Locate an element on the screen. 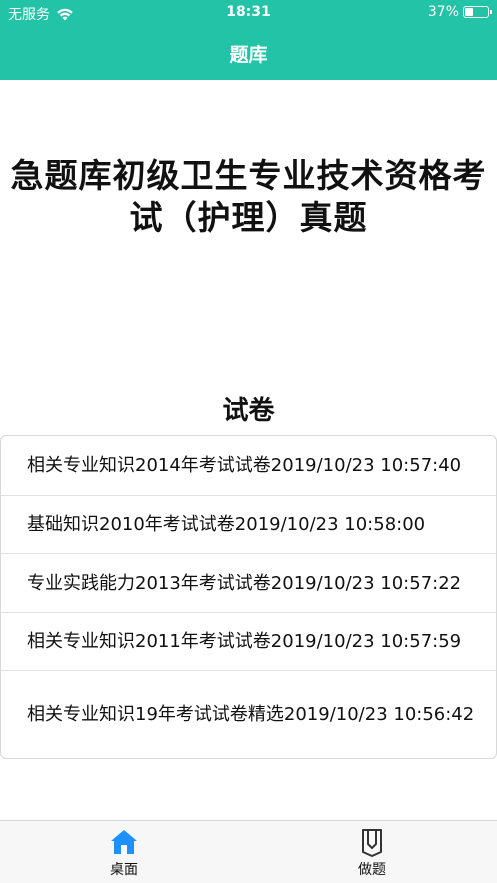 This screenshot has height=883, width=497. paper-item-label: 基础知识2010年考试试卷2019/10/23 10:58:00 is located at coordinates (226, 524).